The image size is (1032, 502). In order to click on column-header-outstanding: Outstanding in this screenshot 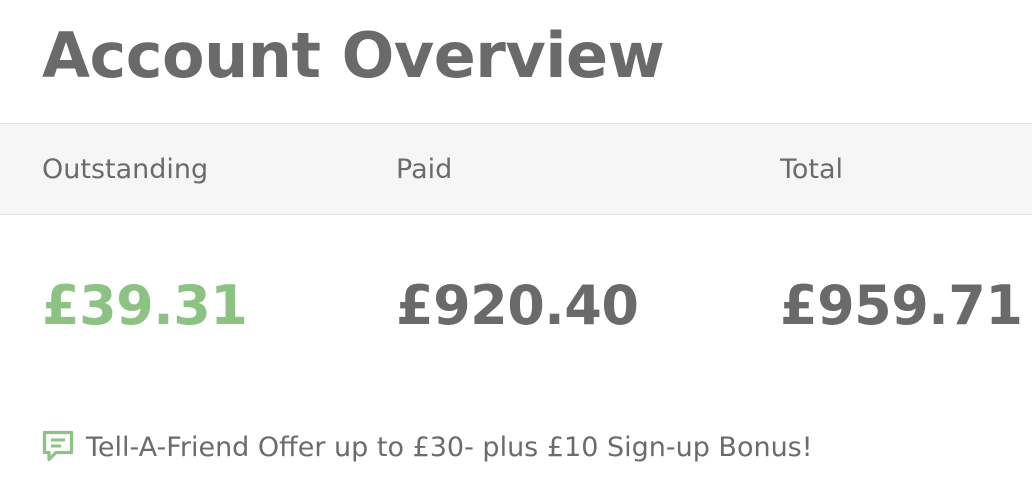, I will do `click(125, 169)`.